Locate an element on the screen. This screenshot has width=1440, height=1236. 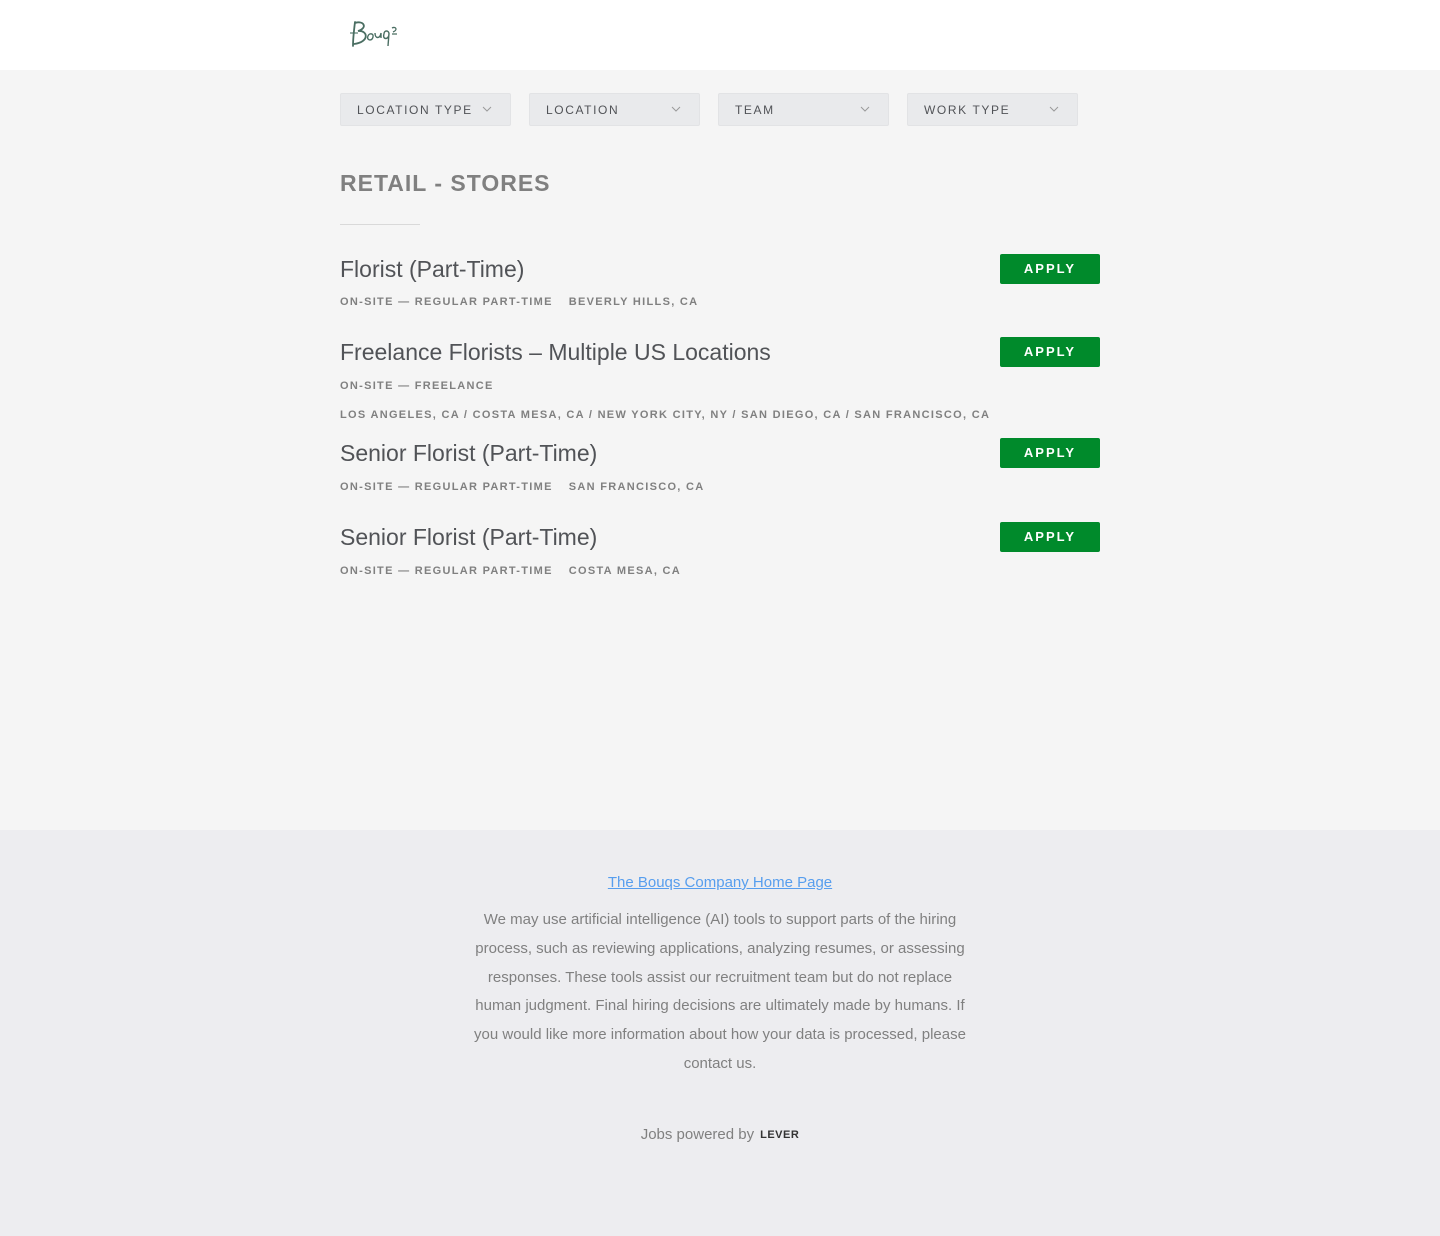
filter-bar: LOCATION TYPE LOCATION TEAM WORK TYPE is located at coordinates (718, 109).